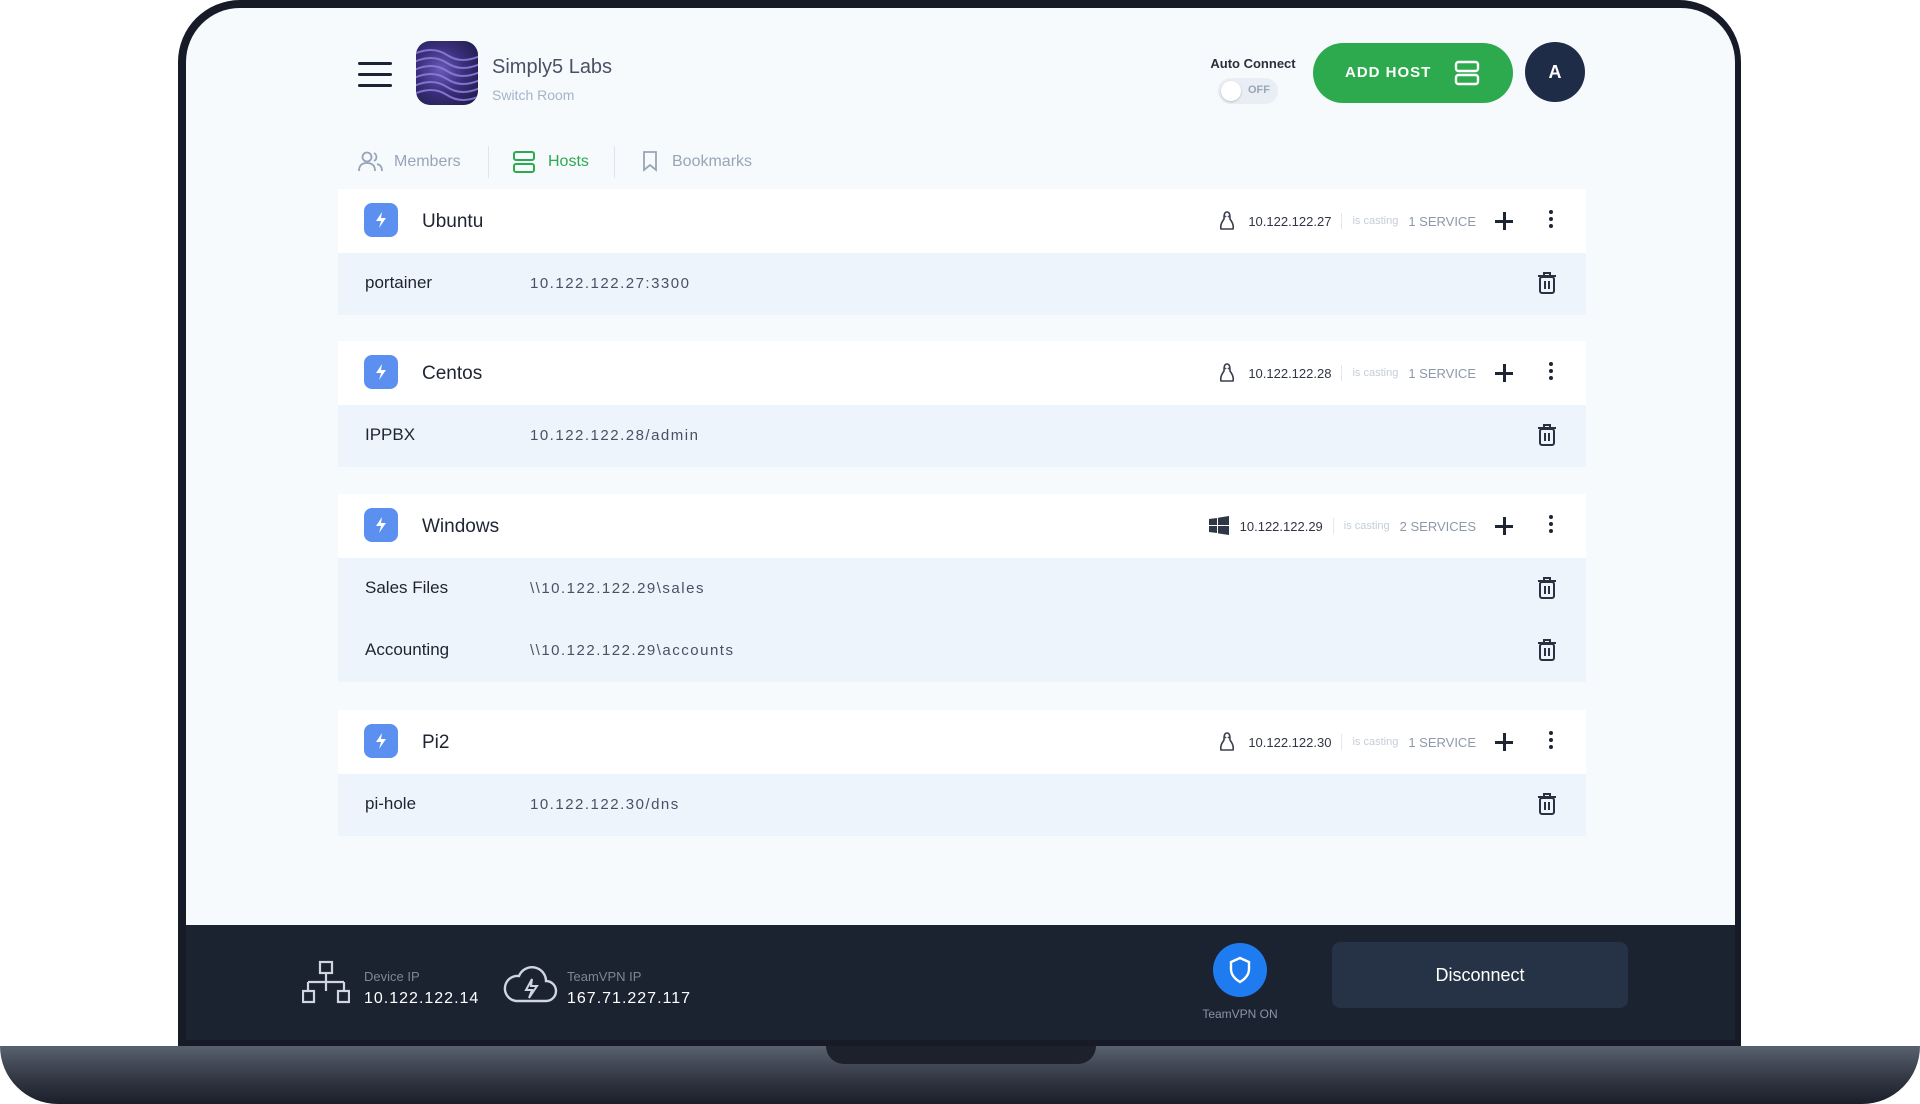  What do you see at coordinates (447, 73) in the screenshot?
I see `workspace-logo` at bounding box center [447, 73].